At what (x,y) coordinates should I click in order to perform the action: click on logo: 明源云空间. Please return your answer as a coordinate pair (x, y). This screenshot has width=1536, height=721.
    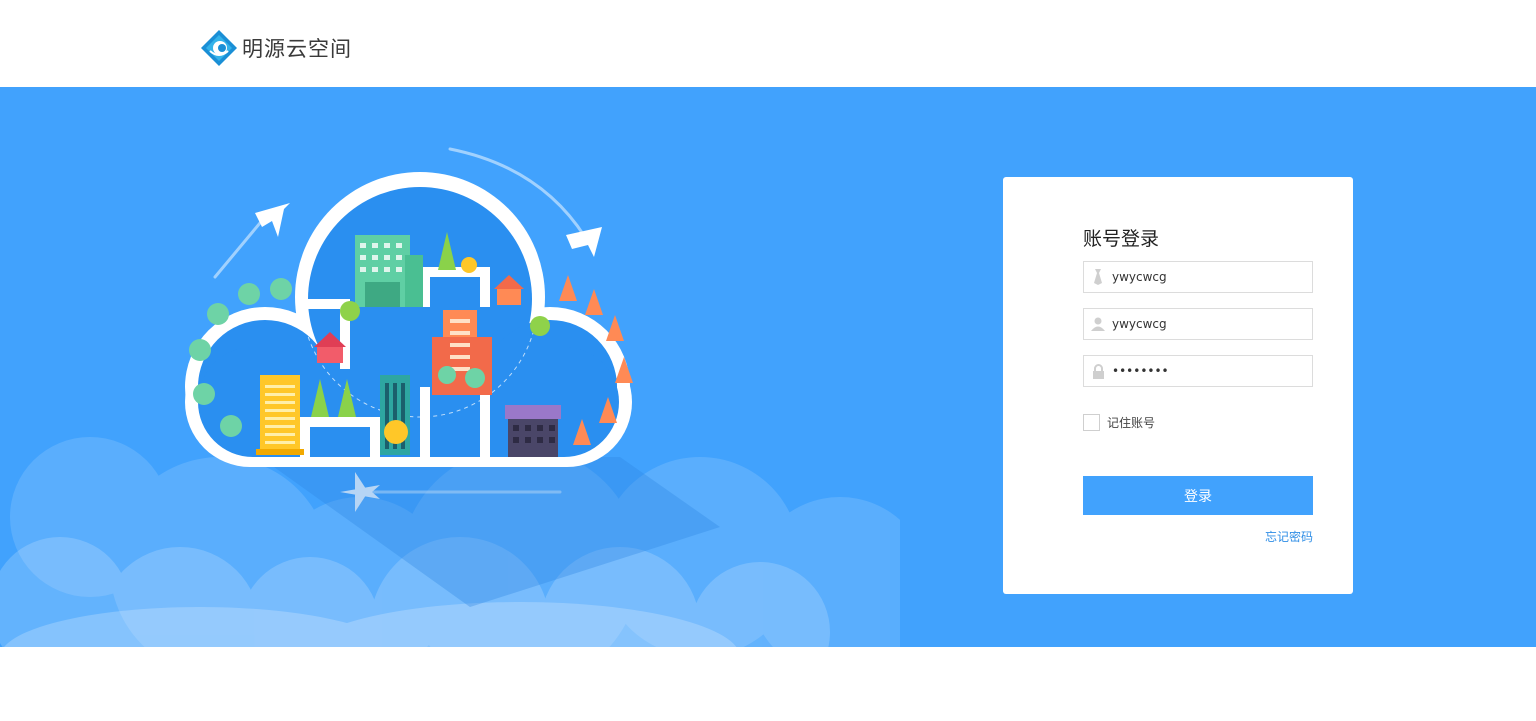
    Looking at the image, I should click on (276, 48).